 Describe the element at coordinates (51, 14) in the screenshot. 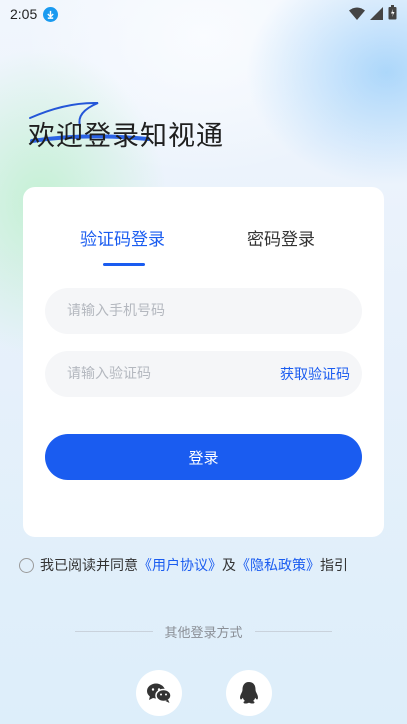

I see `download-icon` at that location.